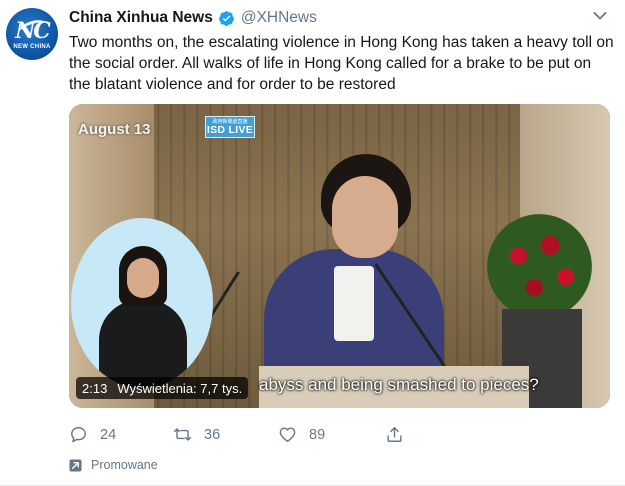  I want to click on avatar: NC NEW CHINA, so click(32, 34).